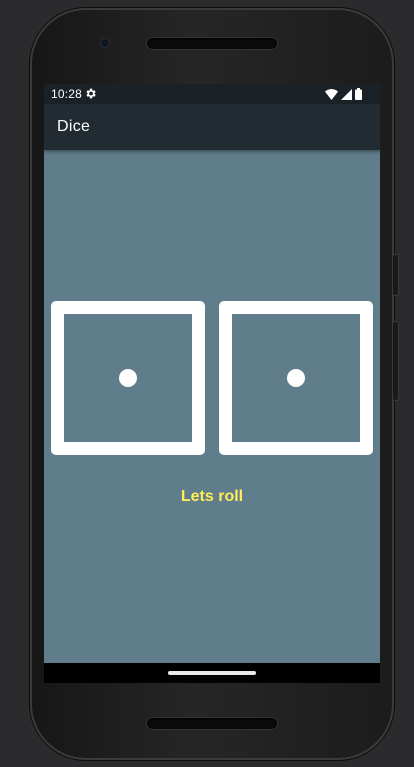  I want to click on status-icons, so click(343, 94).